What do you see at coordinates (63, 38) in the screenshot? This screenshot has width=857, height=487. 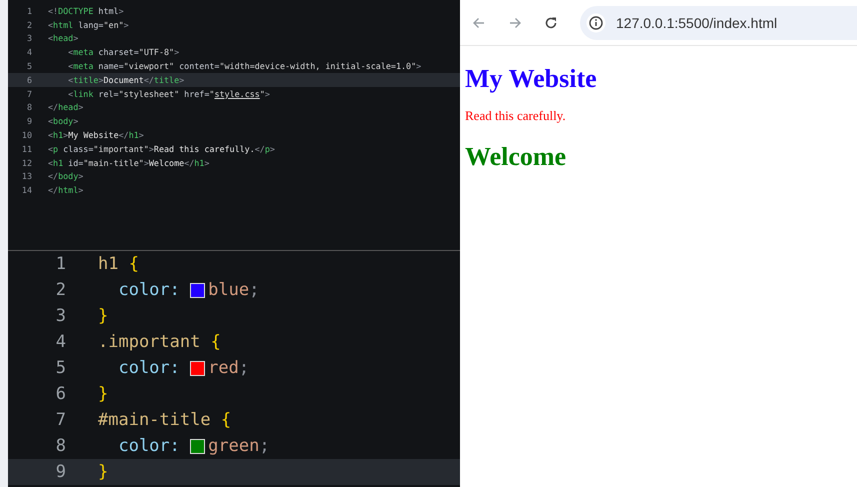 I see `code-line: <head>` at bounding box center [63, 38].